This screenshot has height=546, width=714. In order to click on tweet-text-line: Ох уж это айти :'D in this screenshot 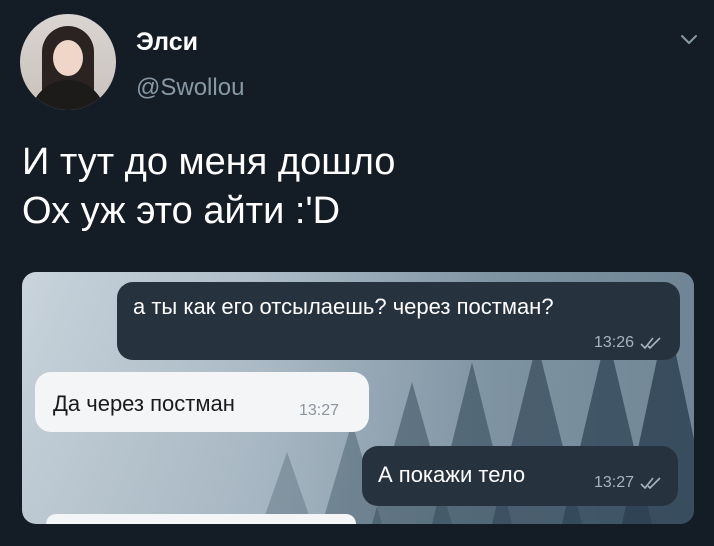, I will do `click(181, 211)`.